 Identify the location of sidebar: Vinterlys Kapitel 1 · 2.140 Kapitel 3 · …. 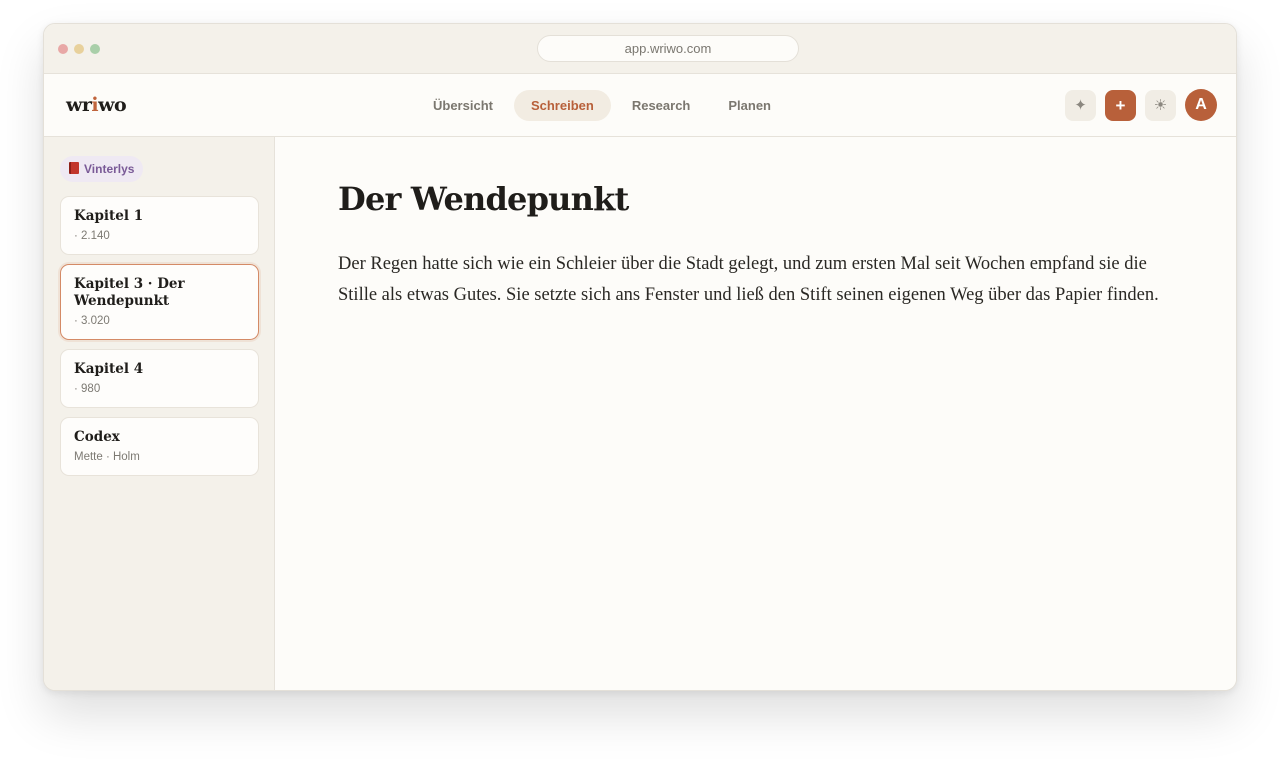
(159, 413).